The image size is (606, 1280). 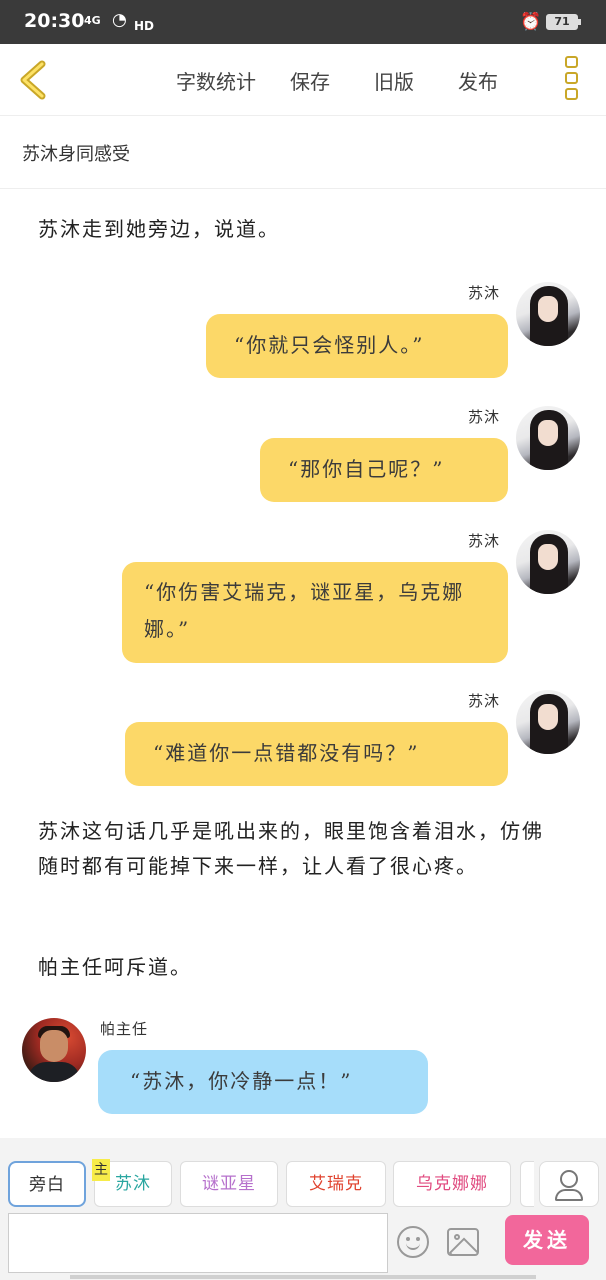 What do you see at coordinates (303, 1277) in the screenshot?
I see `navigation-bar` at bounding box center [303, 1277].